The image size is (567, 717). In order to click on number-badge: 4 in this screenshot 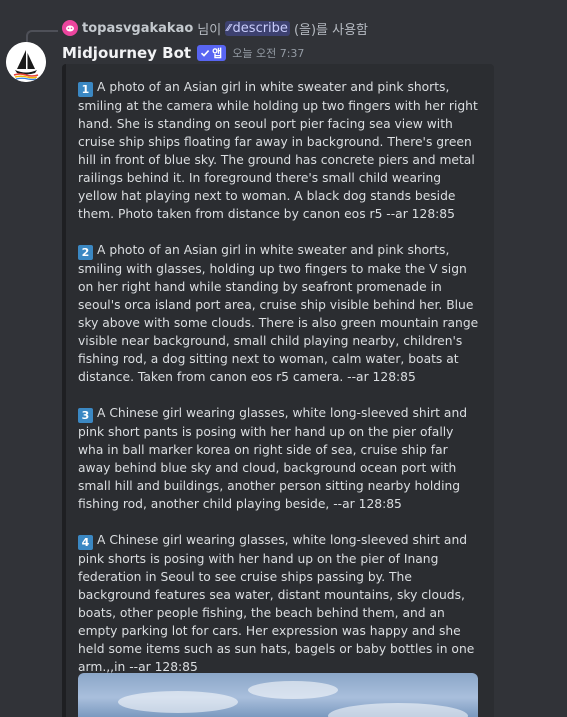, I will do `click(85, 542)`.